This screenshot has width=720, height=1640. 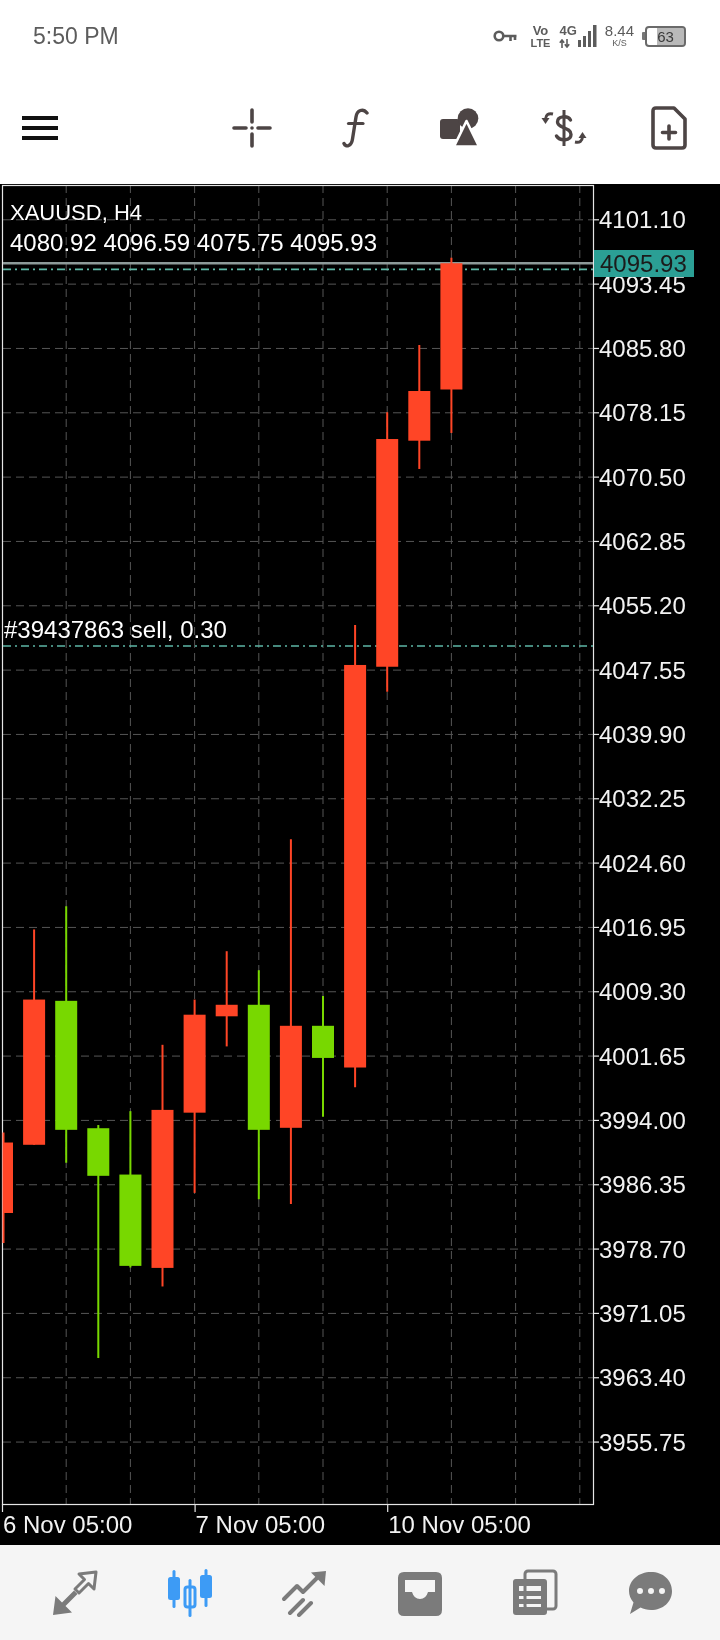 I want to click on price-axis-label: 3986.35, so click(x=642, y=1185).